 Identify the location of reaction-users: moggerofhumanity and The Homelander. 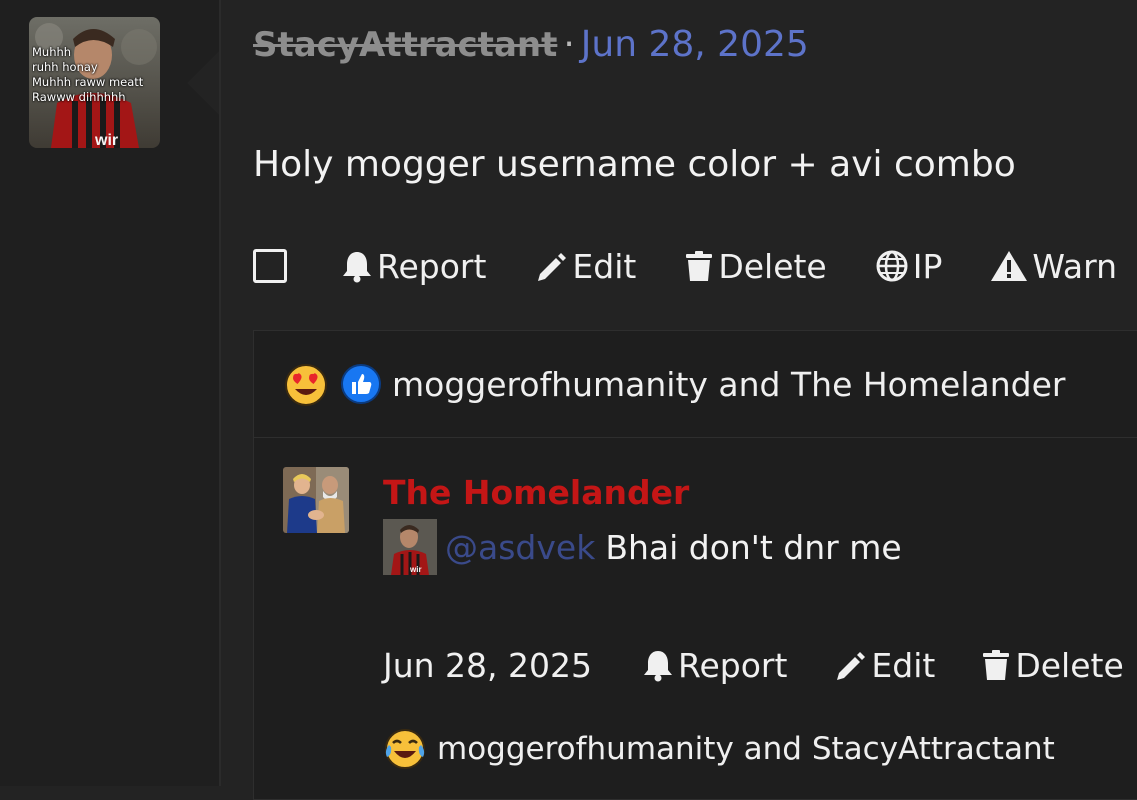
(728, 384).